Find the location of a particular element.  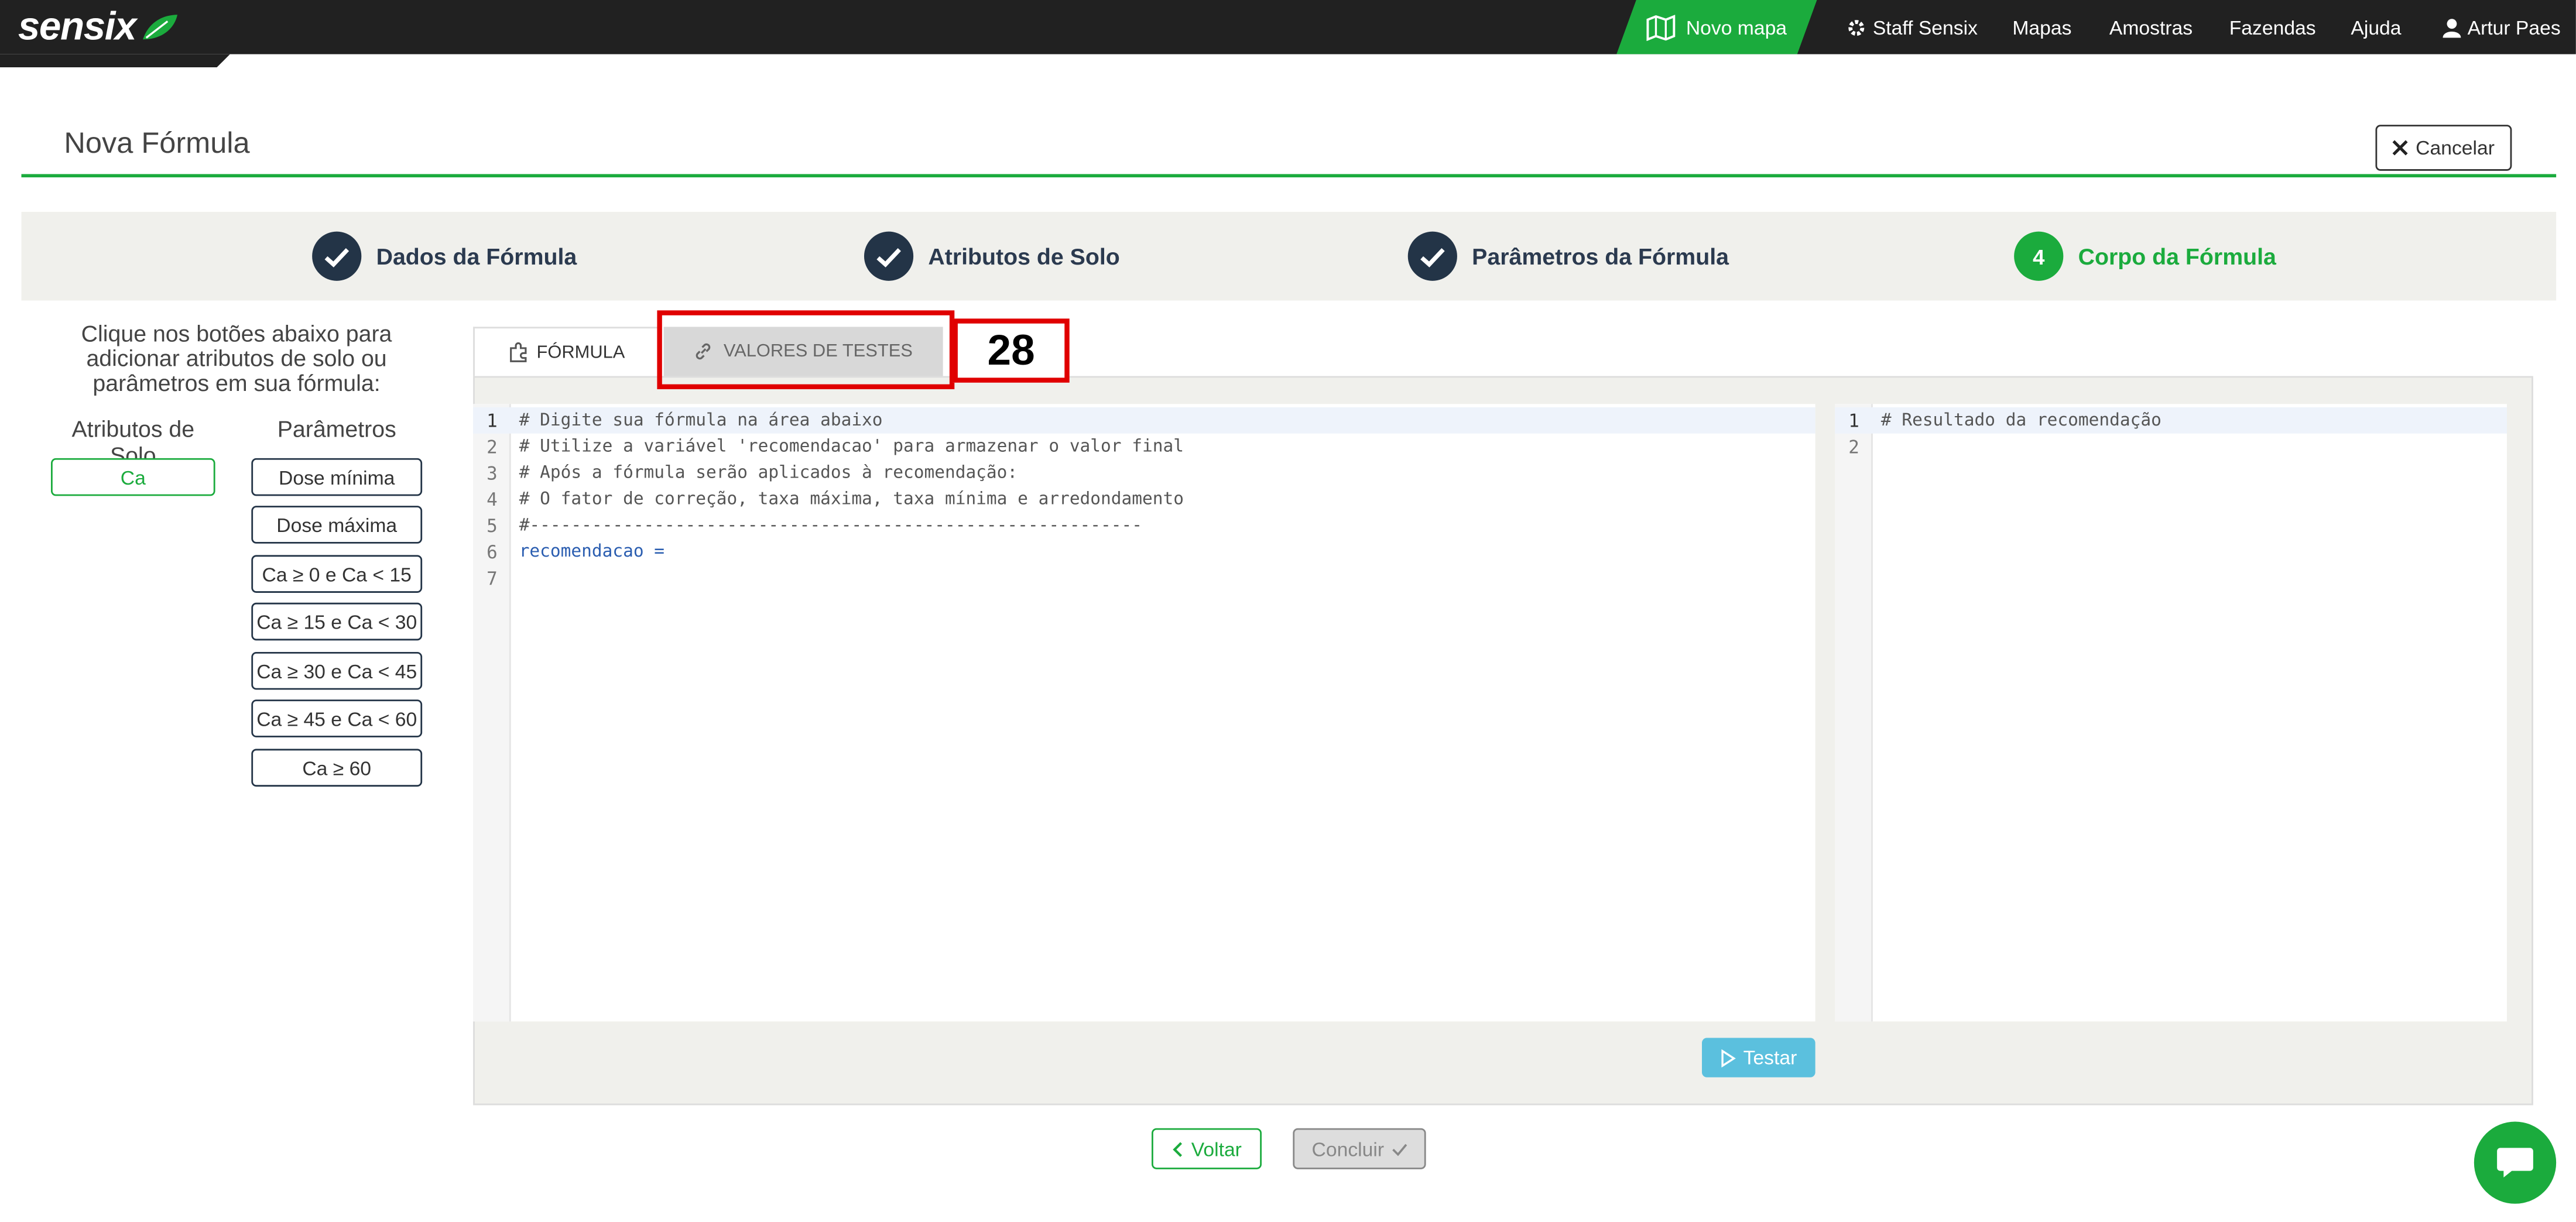

new-map-button: Novo mapa is located at coordinates (1716, 27).